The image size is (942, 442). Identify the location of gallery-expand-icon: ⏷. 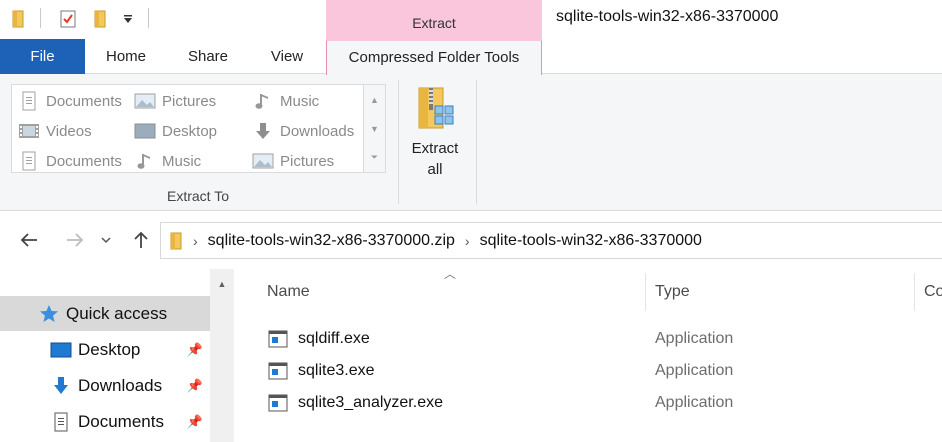
(374, 157).